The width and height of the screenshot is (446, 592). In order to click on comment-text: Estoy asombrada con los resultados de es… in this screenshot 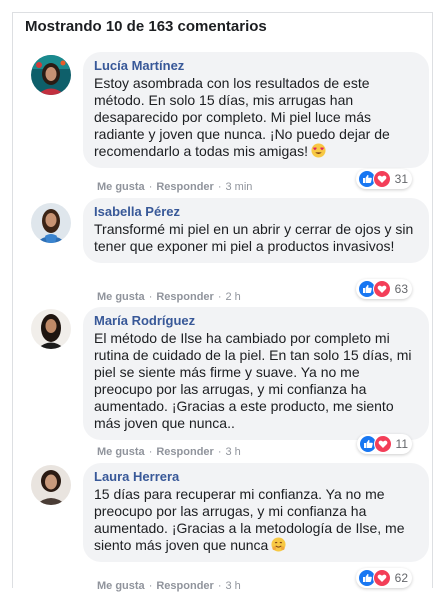, I will do `click(242, 117)`.